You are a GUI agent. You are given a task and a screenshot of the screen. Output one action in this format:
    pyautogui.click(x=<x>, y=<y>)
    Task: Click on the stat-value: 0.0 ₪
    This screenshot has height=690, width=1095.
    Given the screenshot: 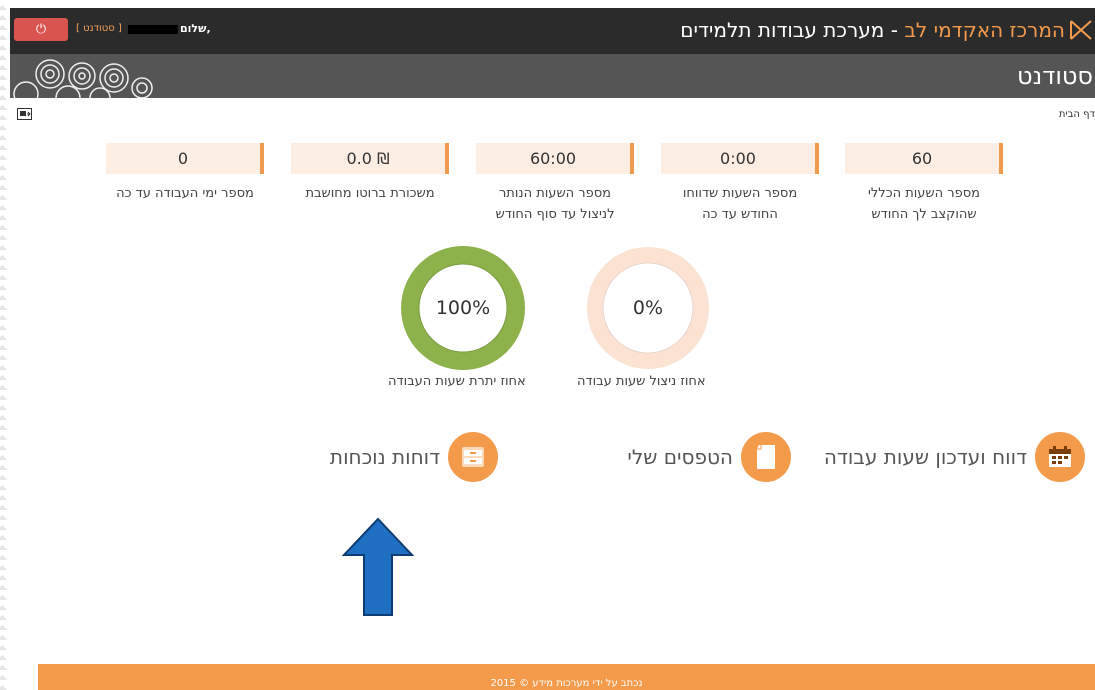 What is the action you would take?
    pyautogui.click(x=370, y=158)
    